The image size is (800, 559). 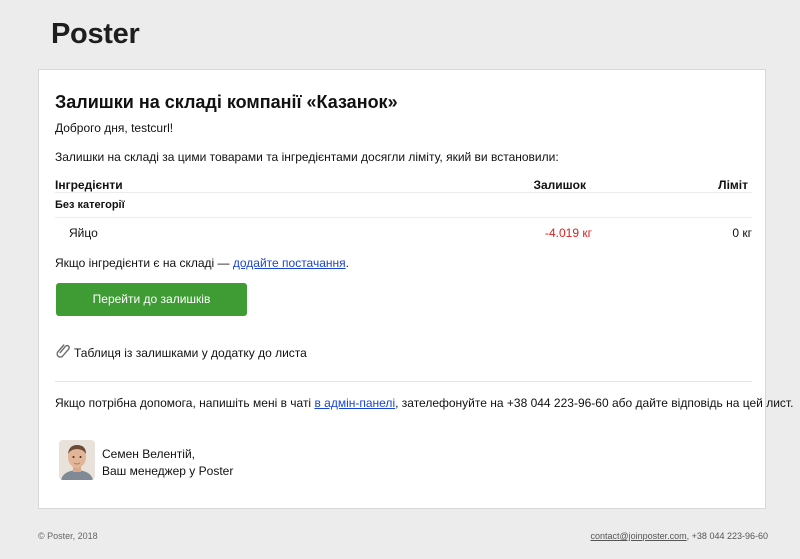 What do you see at coordinates (559, 185) in the screenshot?
I see `header-stock: Залишок` at bounding box center [559, 185].